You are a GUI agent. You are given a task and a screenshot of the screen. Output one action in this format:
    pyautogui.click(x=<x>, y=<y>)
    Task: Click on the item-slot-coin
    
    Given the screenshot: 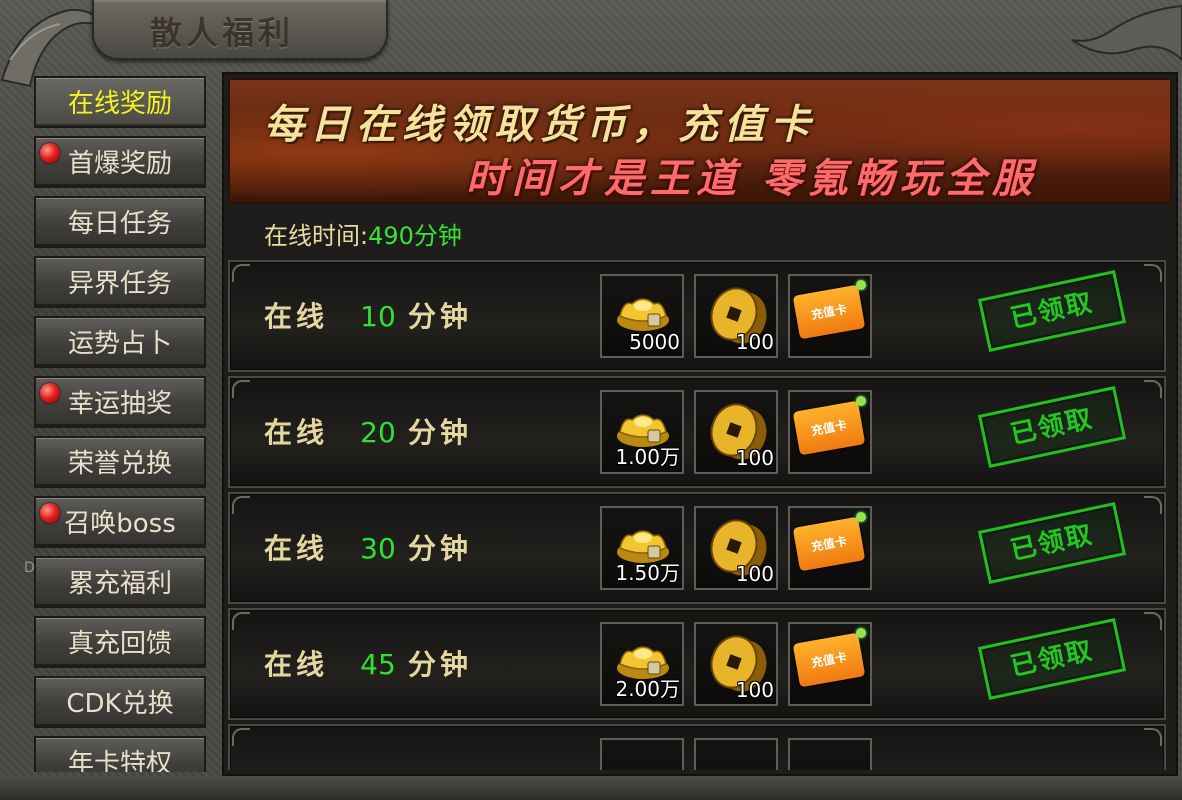 What is the action you would take?
    pyautogui.click(x=736, y=754)
    